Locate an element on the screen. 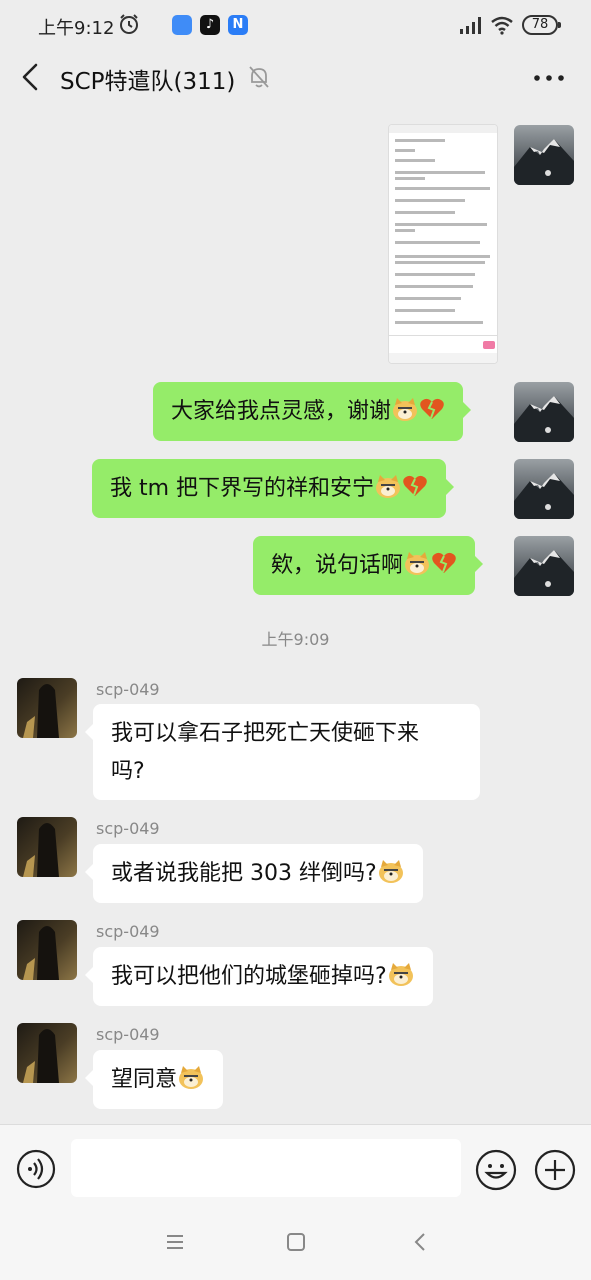  wifi-icon is located at coordinates (502, 25).